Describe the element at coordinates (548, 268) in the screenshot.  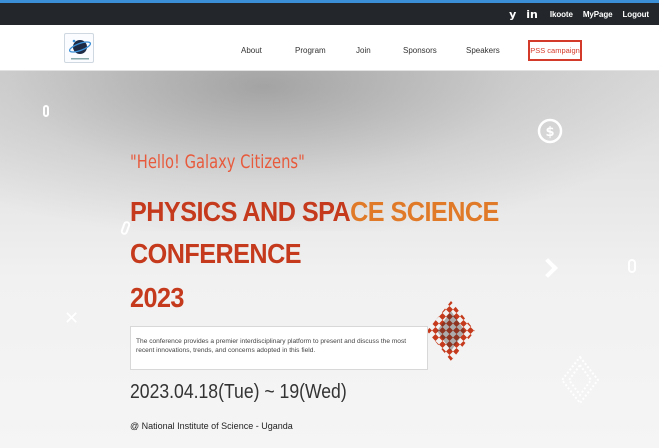
I see `arrow-shape-icon` at that location.